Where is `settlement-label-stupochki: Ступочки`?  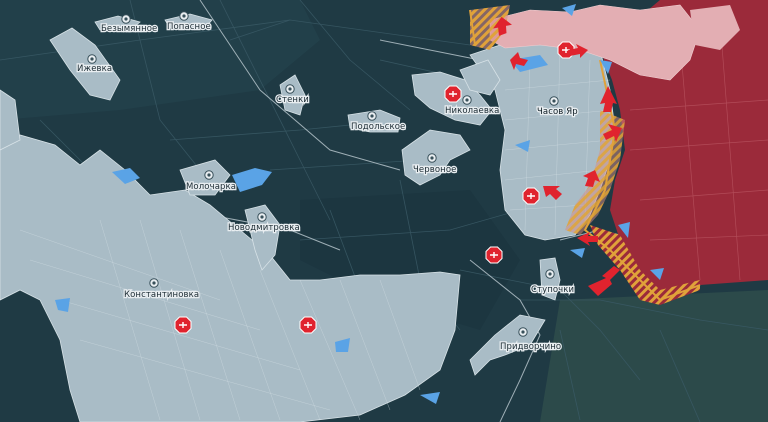
settlement-label-stupochki: Ступочки is located at coordinates (552, 290).